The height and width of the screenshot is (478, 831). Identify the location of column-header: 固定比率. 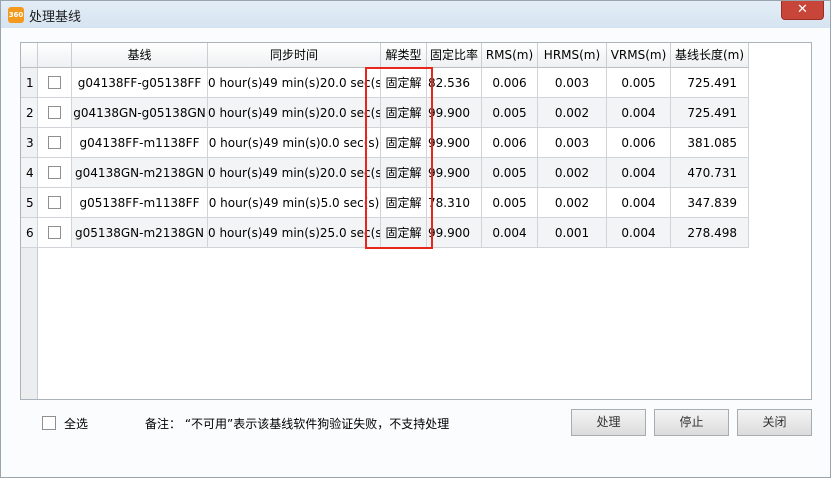
(454, 55).